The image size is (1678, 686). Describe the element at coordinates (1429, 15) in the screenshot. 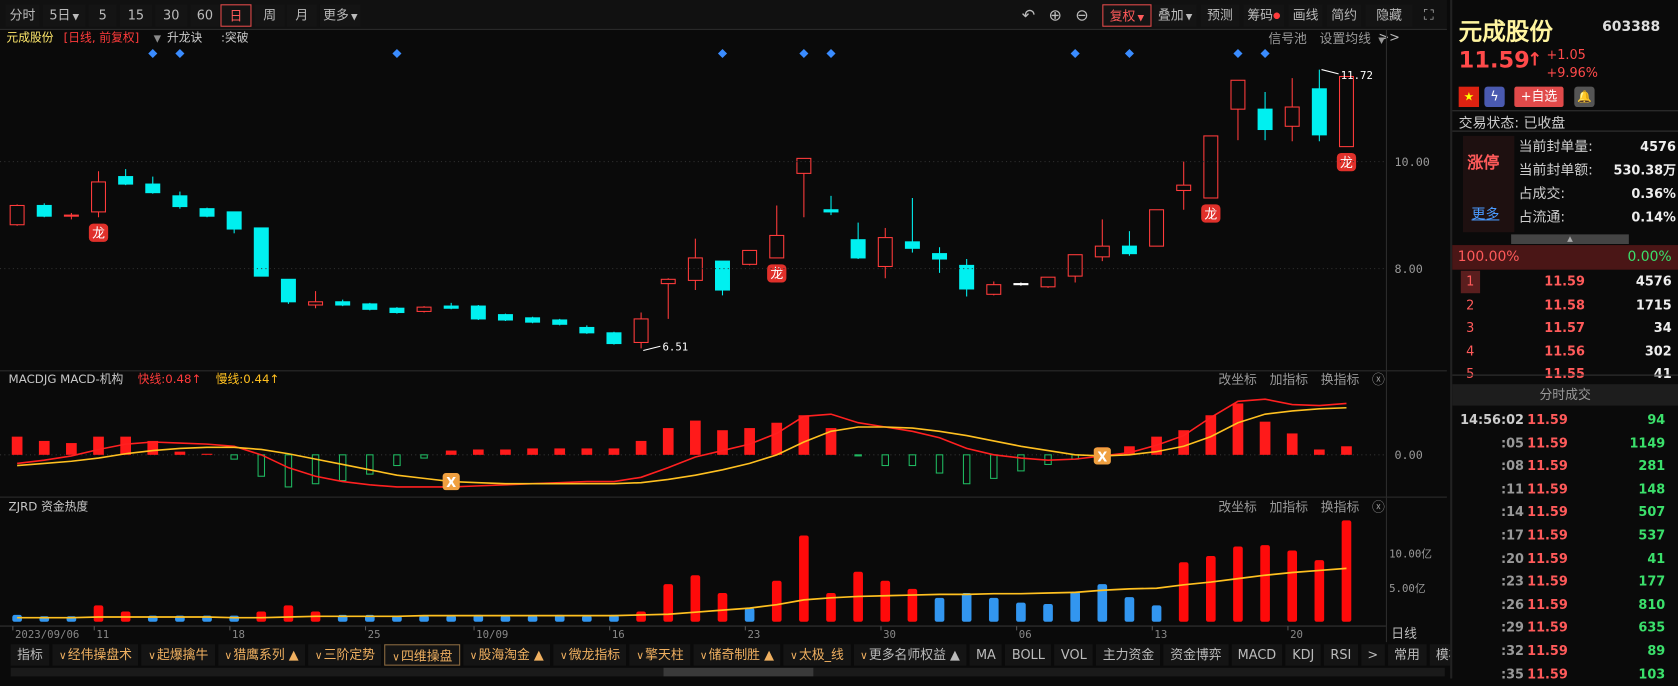

I see `fullscreen-icon: ⛶` at that location.